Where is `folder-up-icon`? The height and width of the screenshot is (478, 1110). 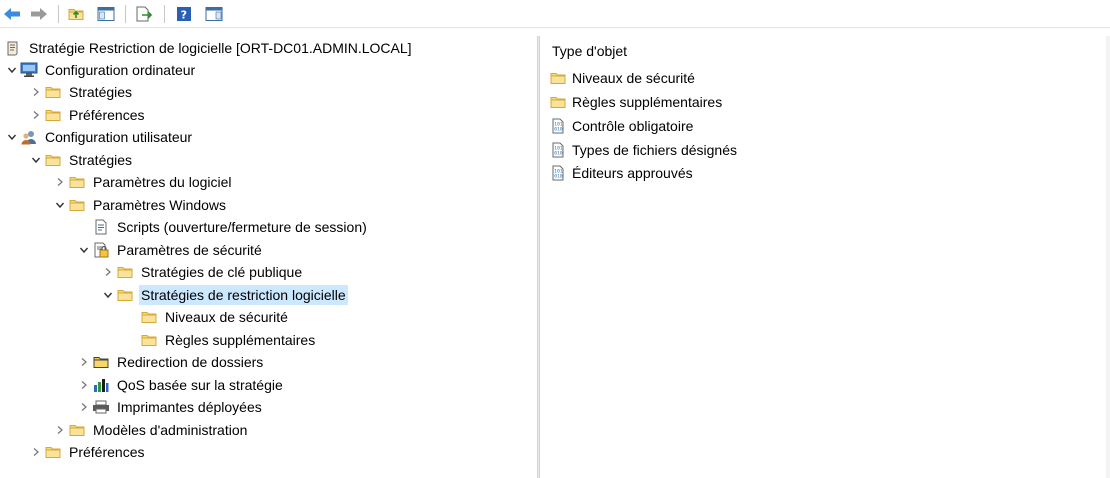 folder-up-icon is located at coordinates (76, 14).